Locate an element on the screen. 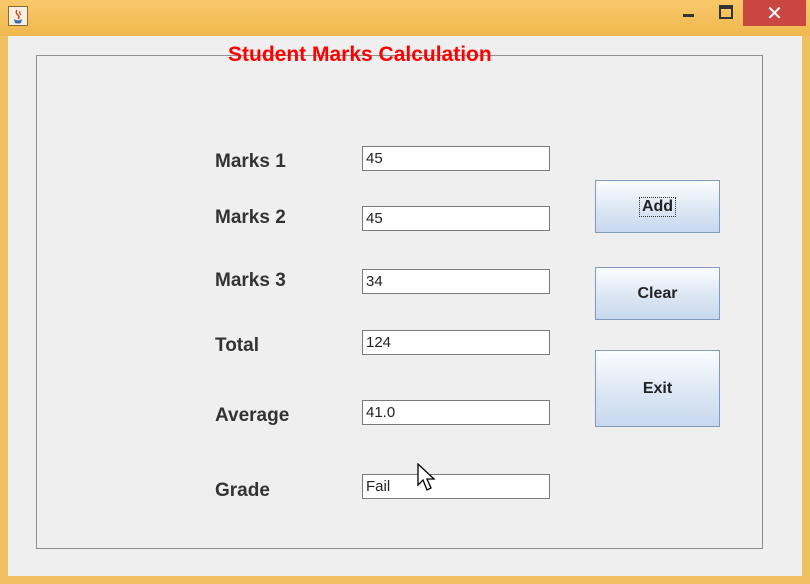  add-button: Add is located at coordinates (657, 206).